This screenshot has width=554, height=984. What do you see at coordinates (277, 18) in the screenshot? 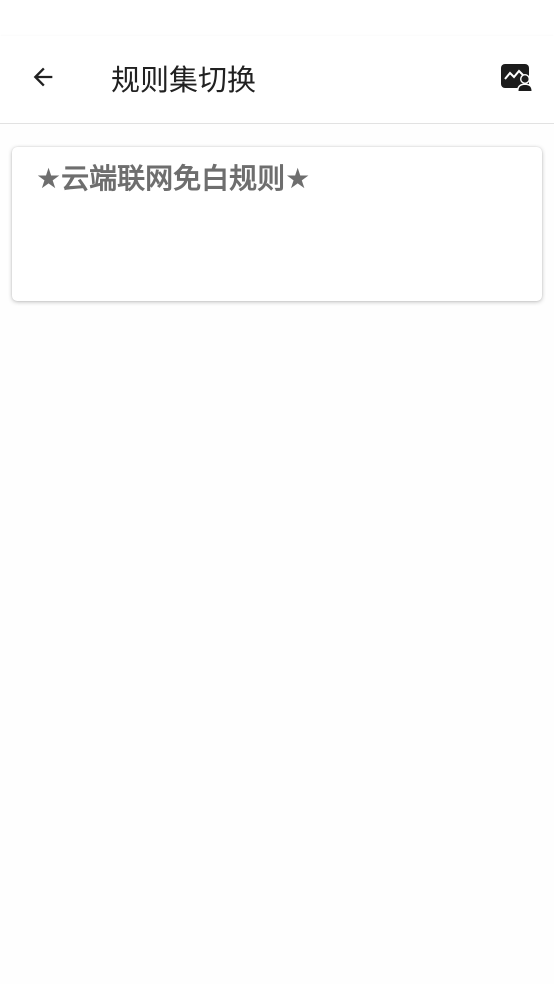
I see `status-bar` at bounding box center [277, 18].